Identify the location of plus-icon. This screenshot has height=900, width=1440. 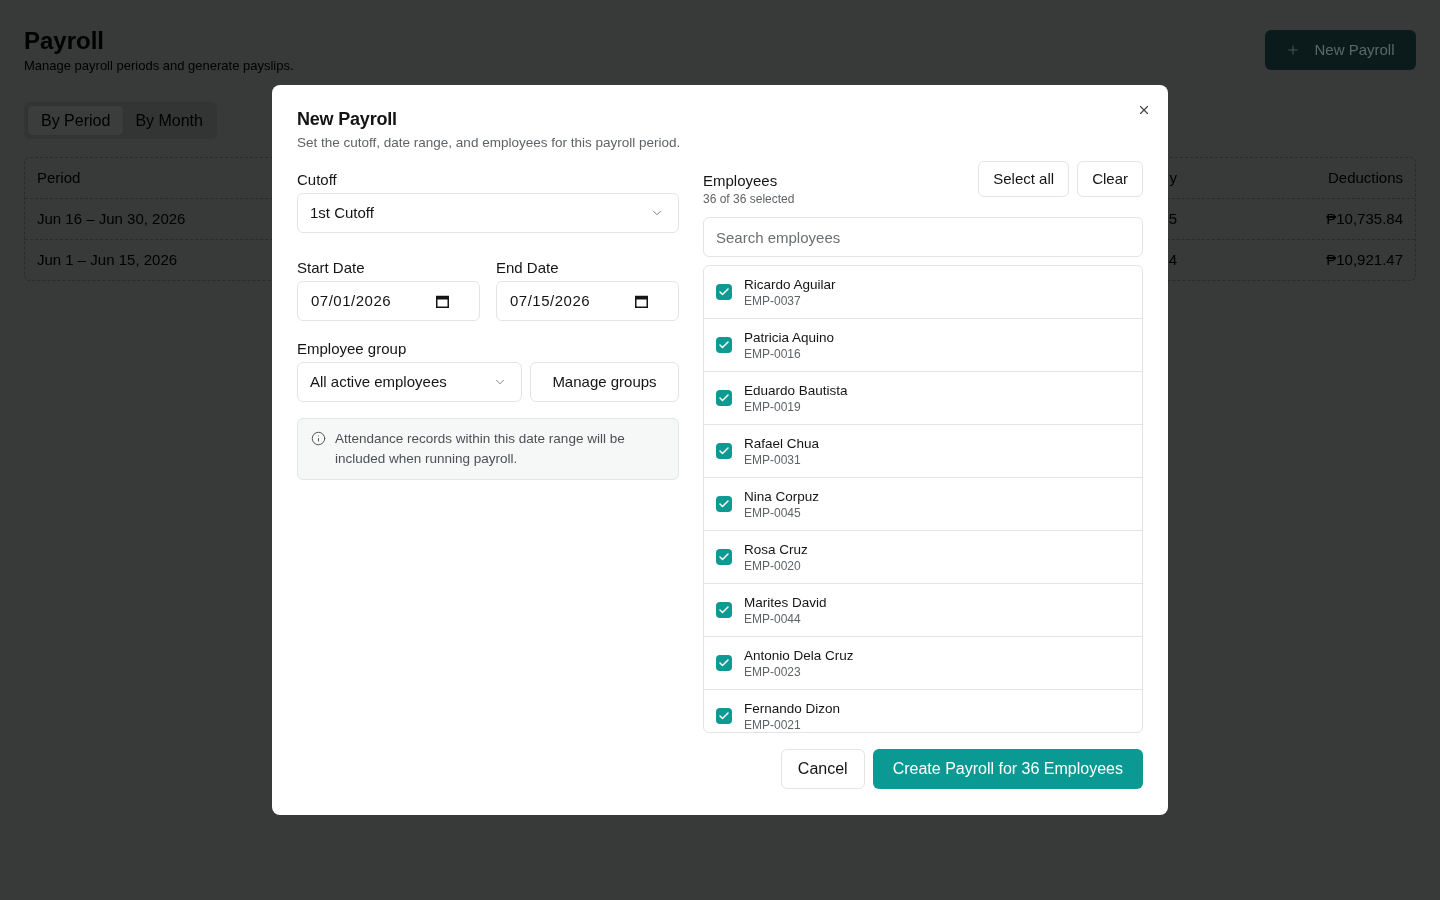
(1293, 50).